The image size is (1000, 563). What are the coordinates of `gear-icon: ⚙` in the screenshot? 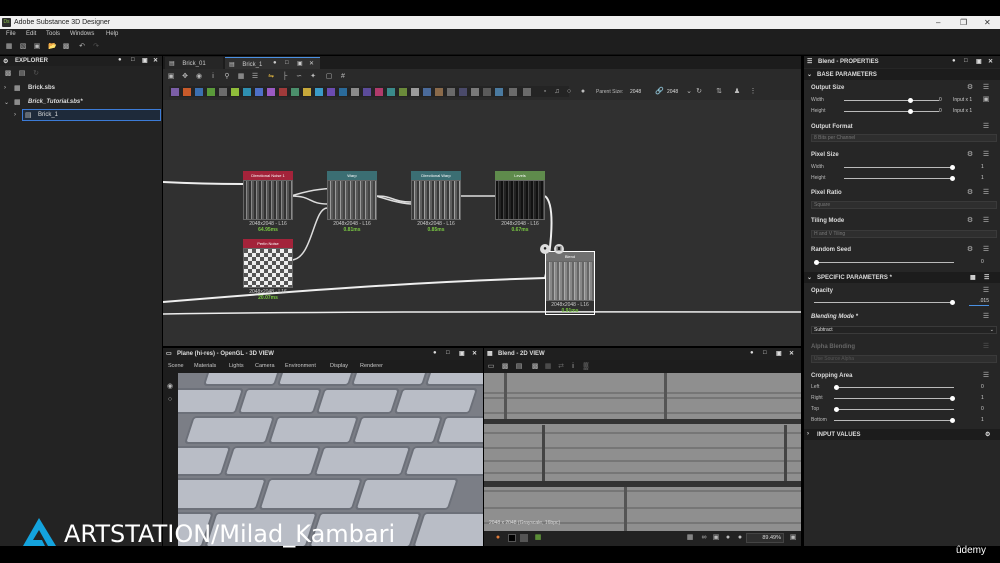 It's located at (987, 434).